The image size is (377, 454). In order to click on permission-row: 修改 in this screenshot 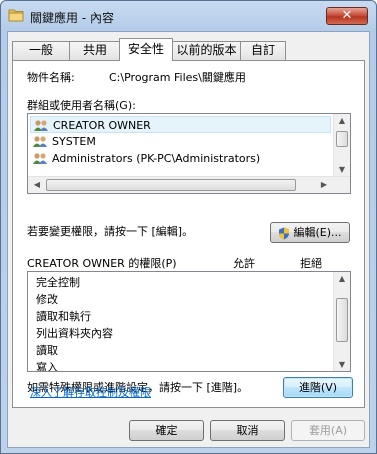, I will do `click(47, 299)`.